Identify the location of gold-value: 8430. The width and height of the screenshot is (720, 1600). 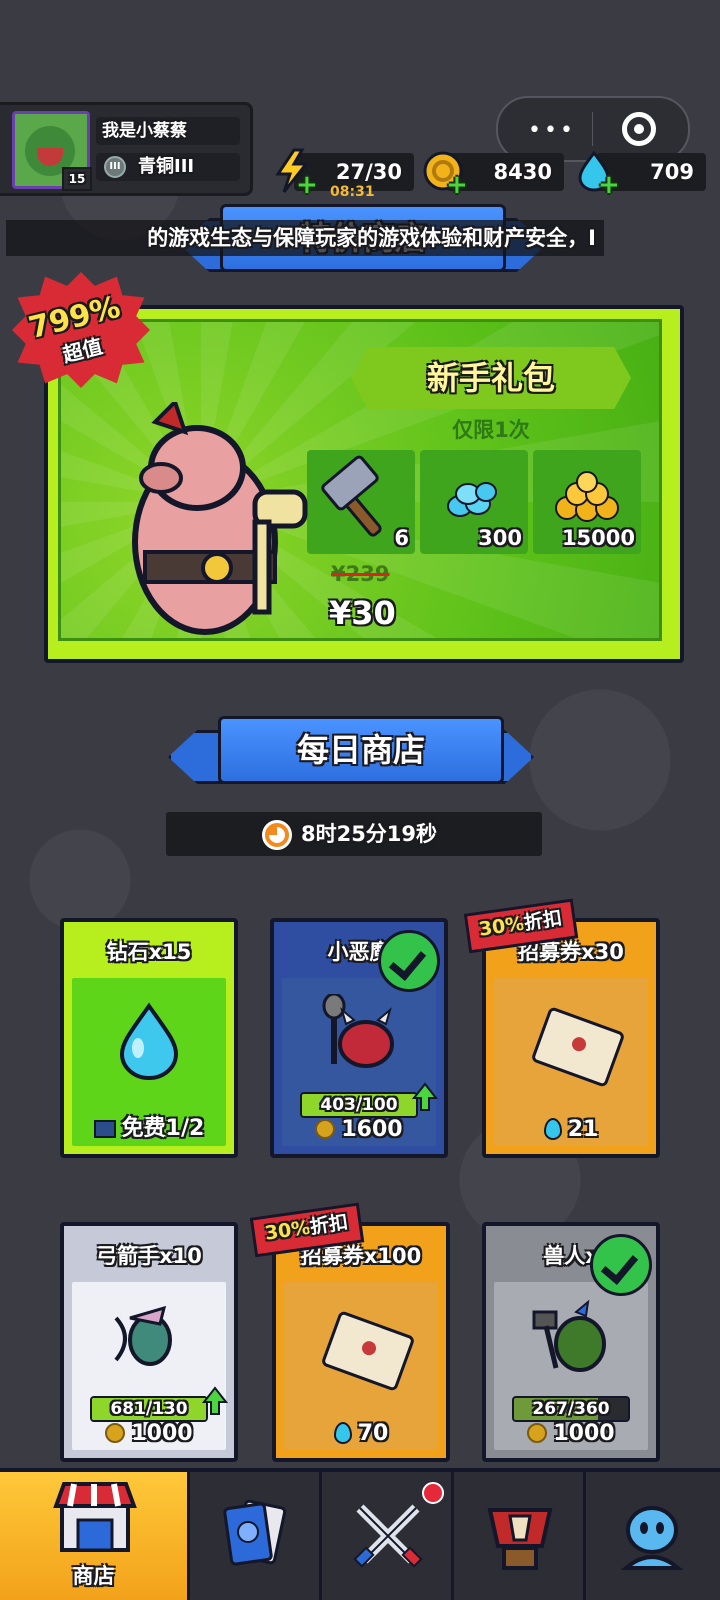
(522, 172).